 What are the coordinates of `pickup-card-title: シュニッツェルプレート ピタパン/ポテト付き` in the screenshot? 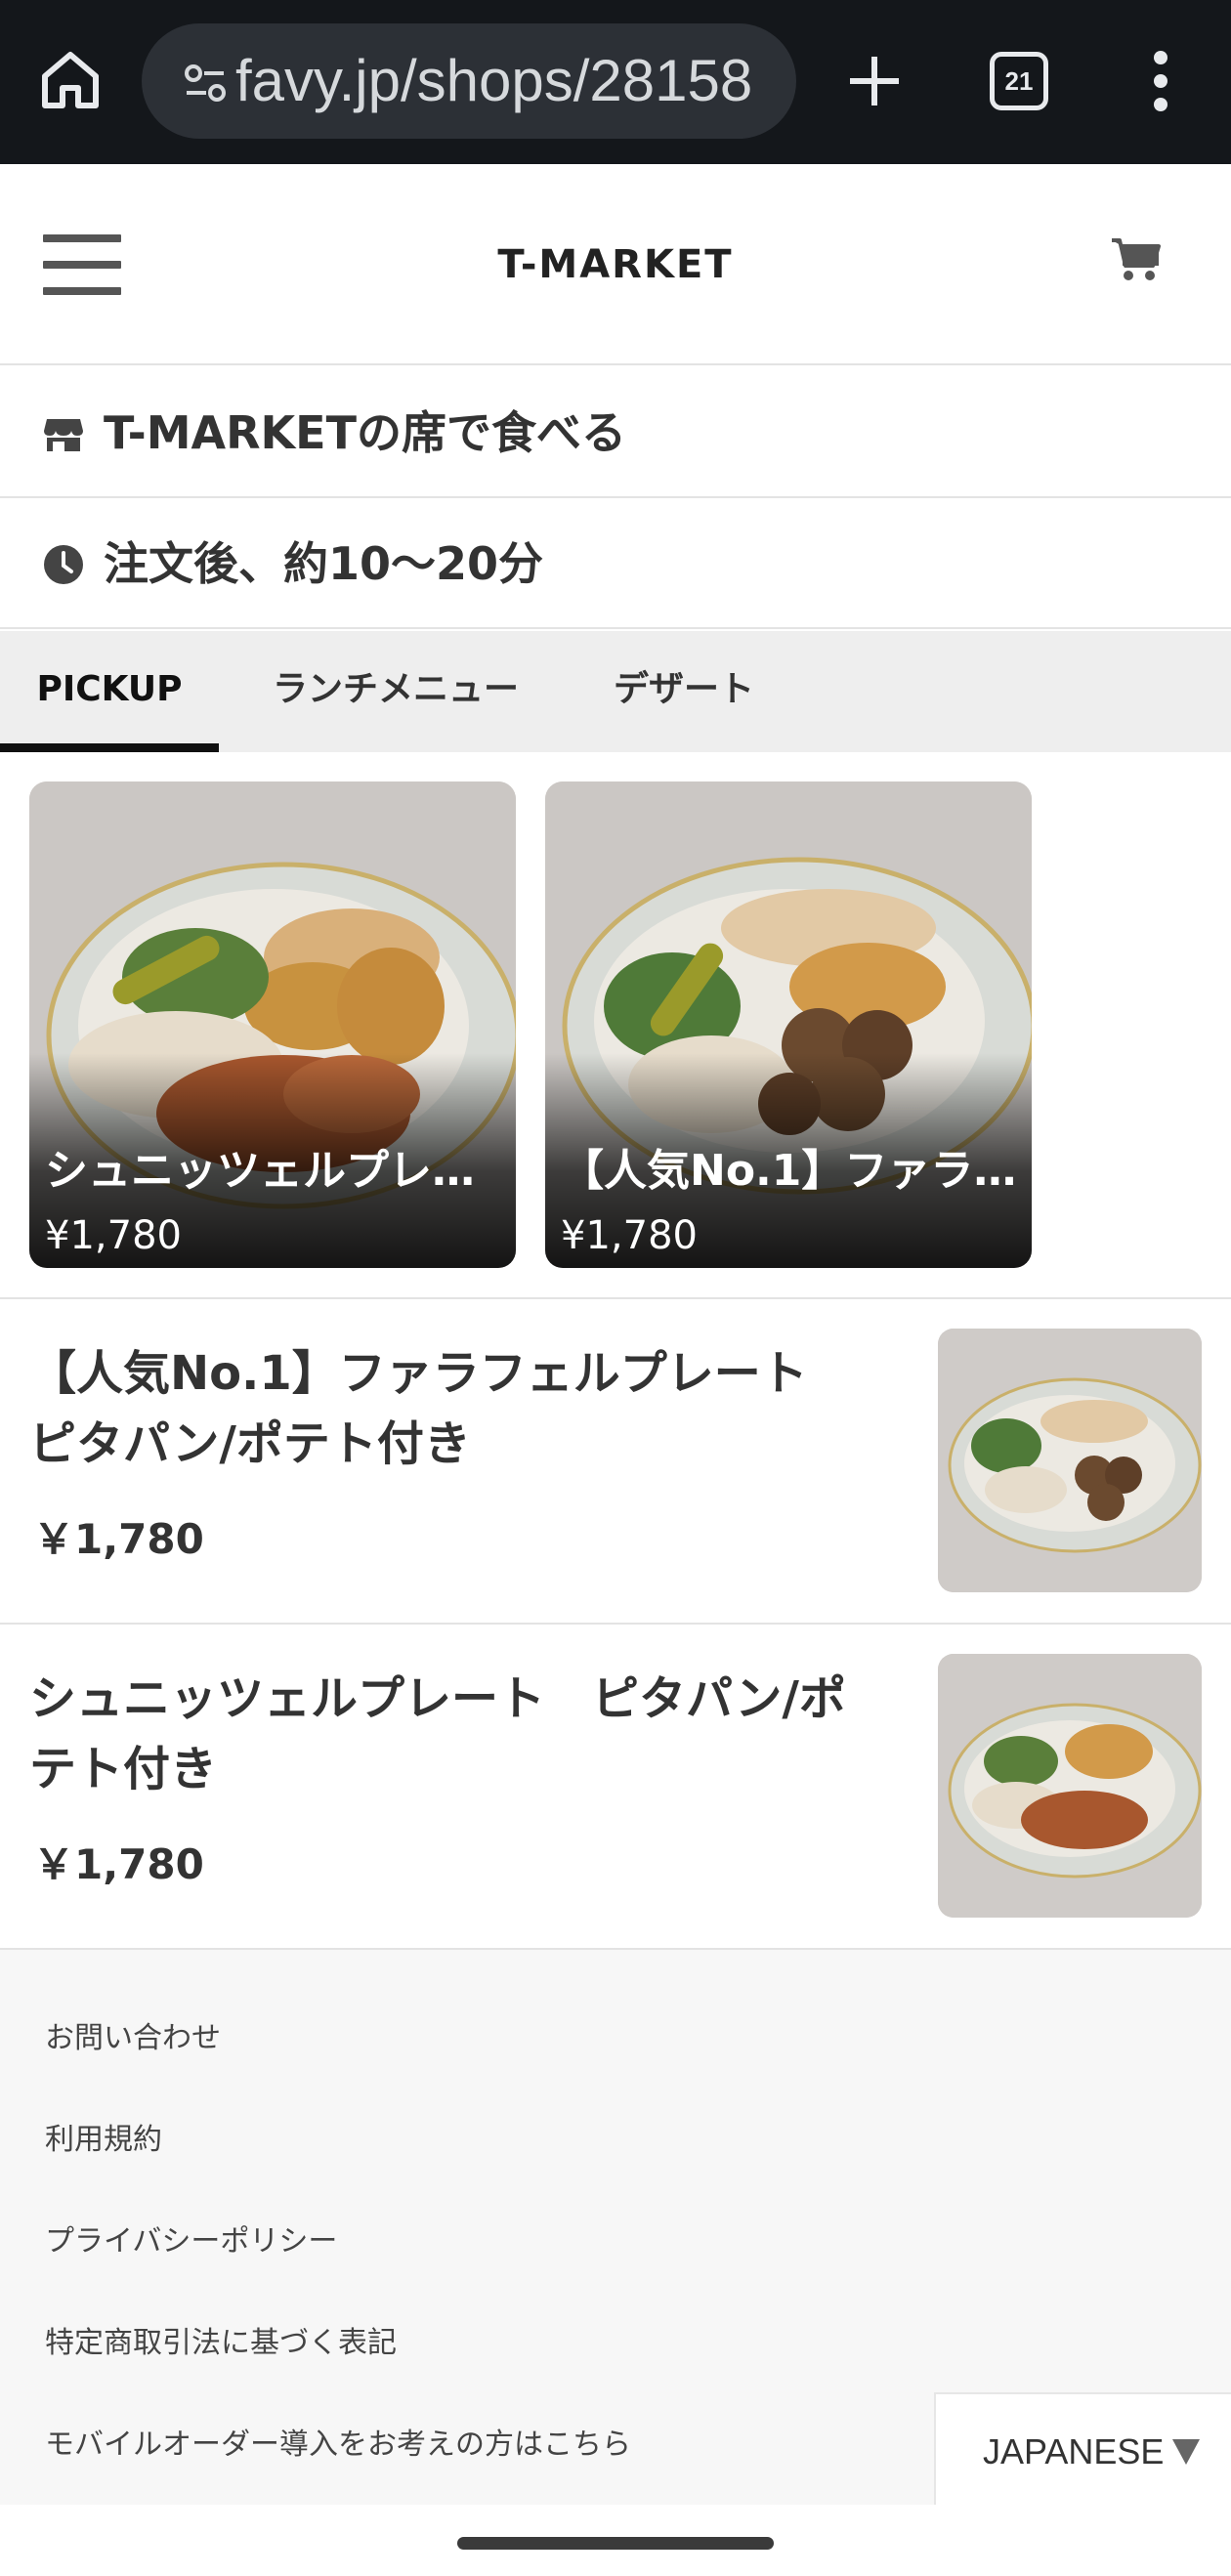 It's located at (274, 1171).